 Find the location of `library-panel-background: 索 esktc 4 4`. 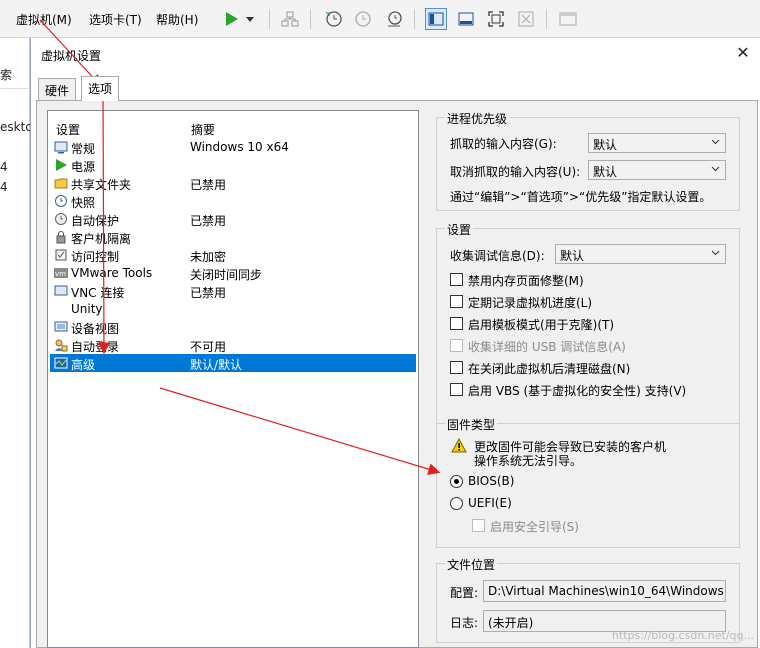

library-panel-background: 索 esktc 4 4 is located at coordinates (16, 343).